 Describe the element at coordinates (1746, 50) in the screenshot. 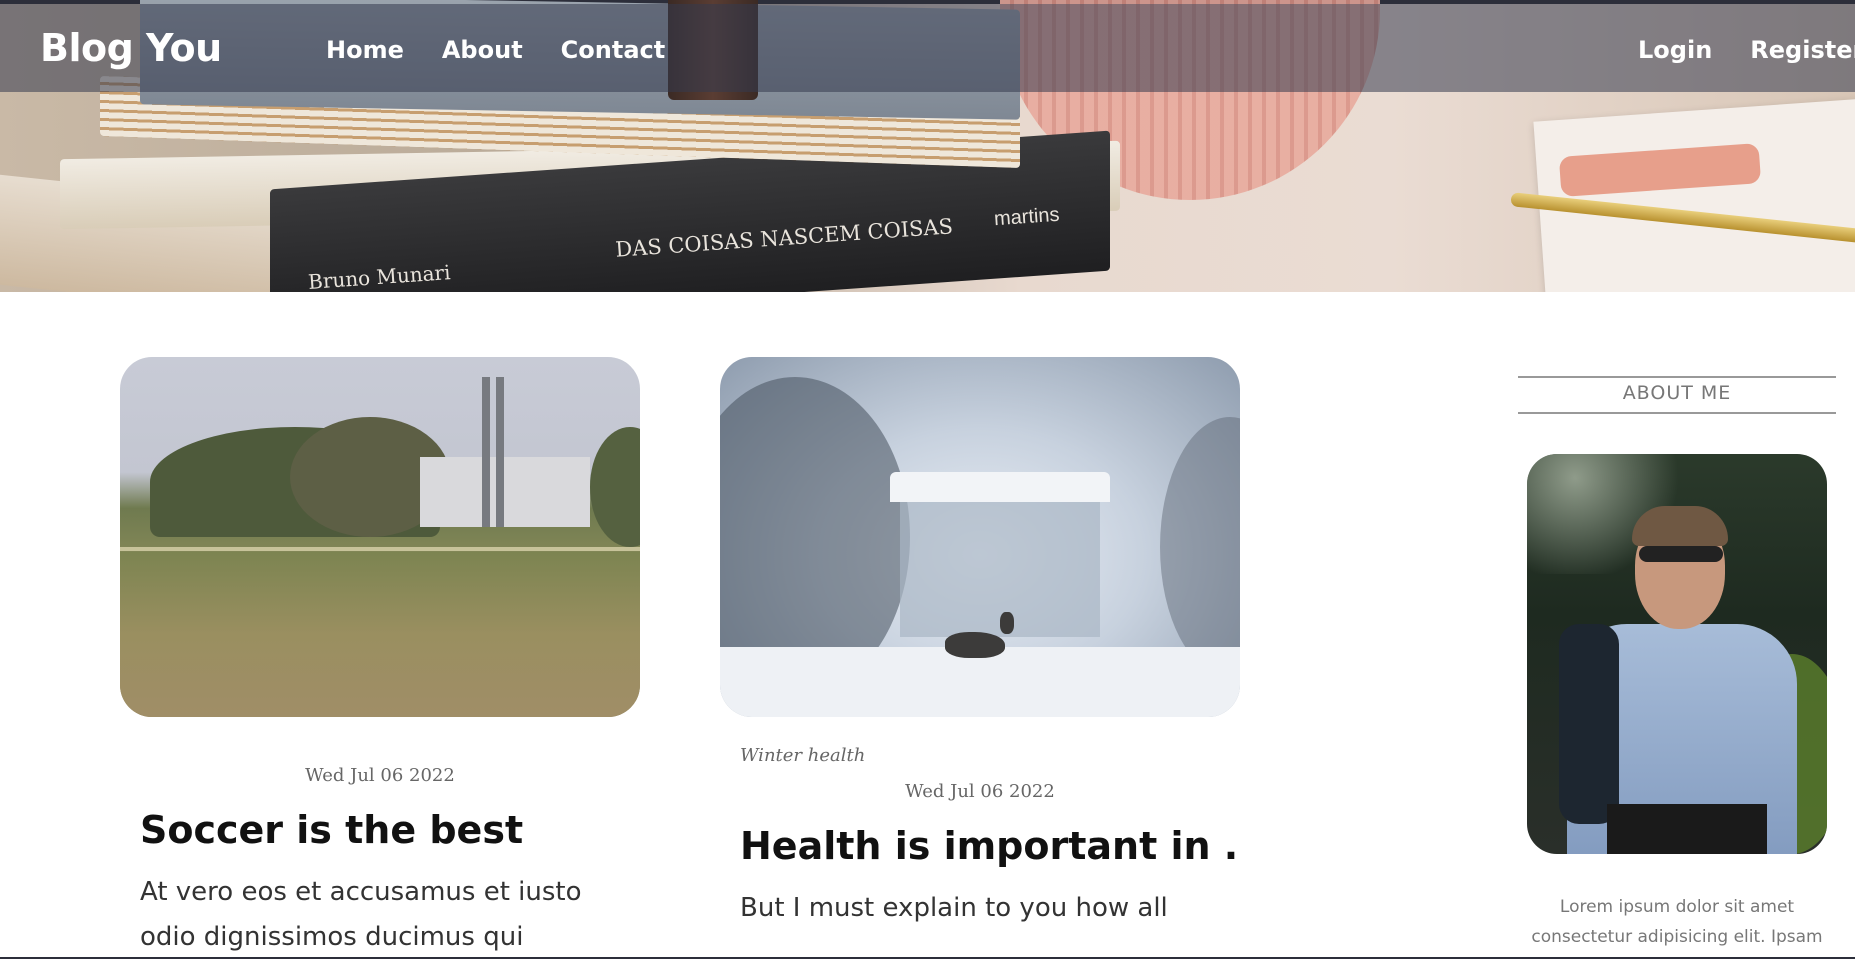

I see `auth-nav: Login Register` at that location.